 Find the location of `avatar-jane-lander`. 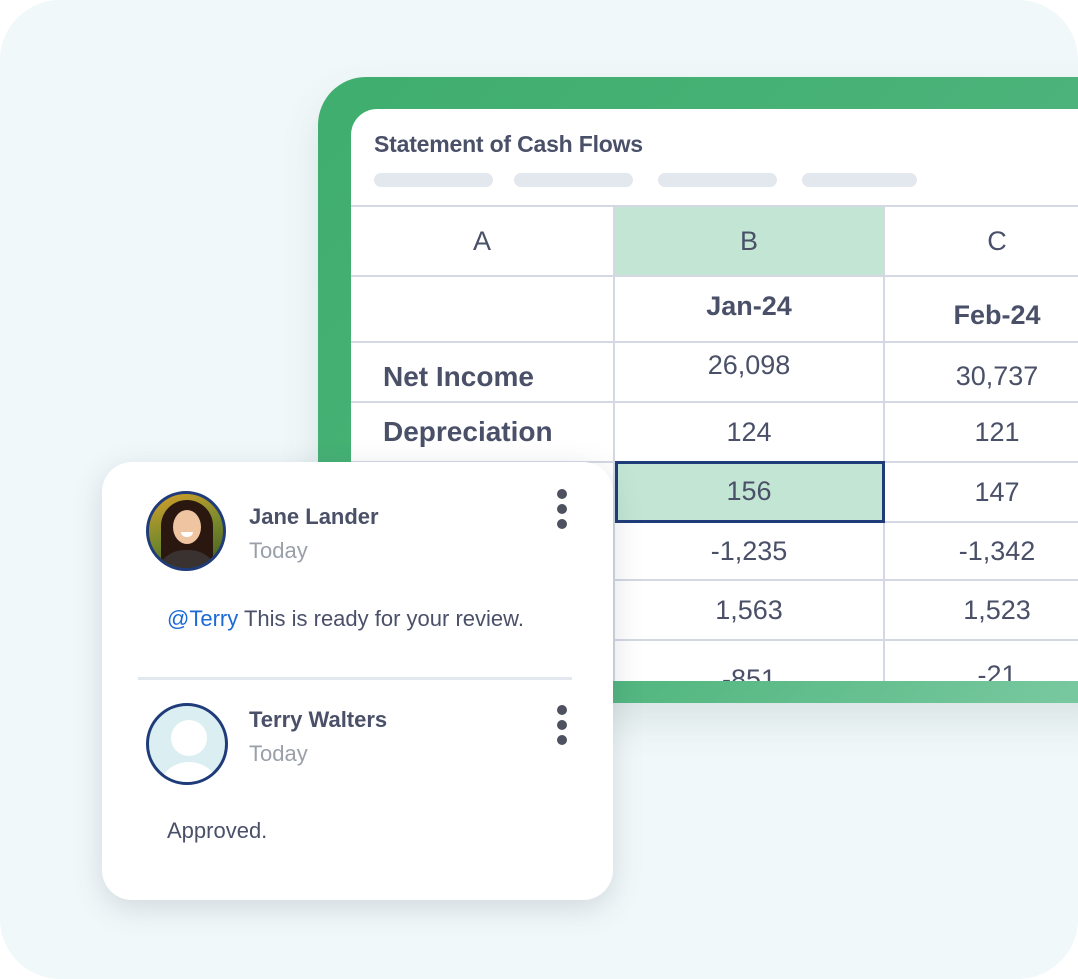

avatar-jane-lander is located at coordinates (186, 531).